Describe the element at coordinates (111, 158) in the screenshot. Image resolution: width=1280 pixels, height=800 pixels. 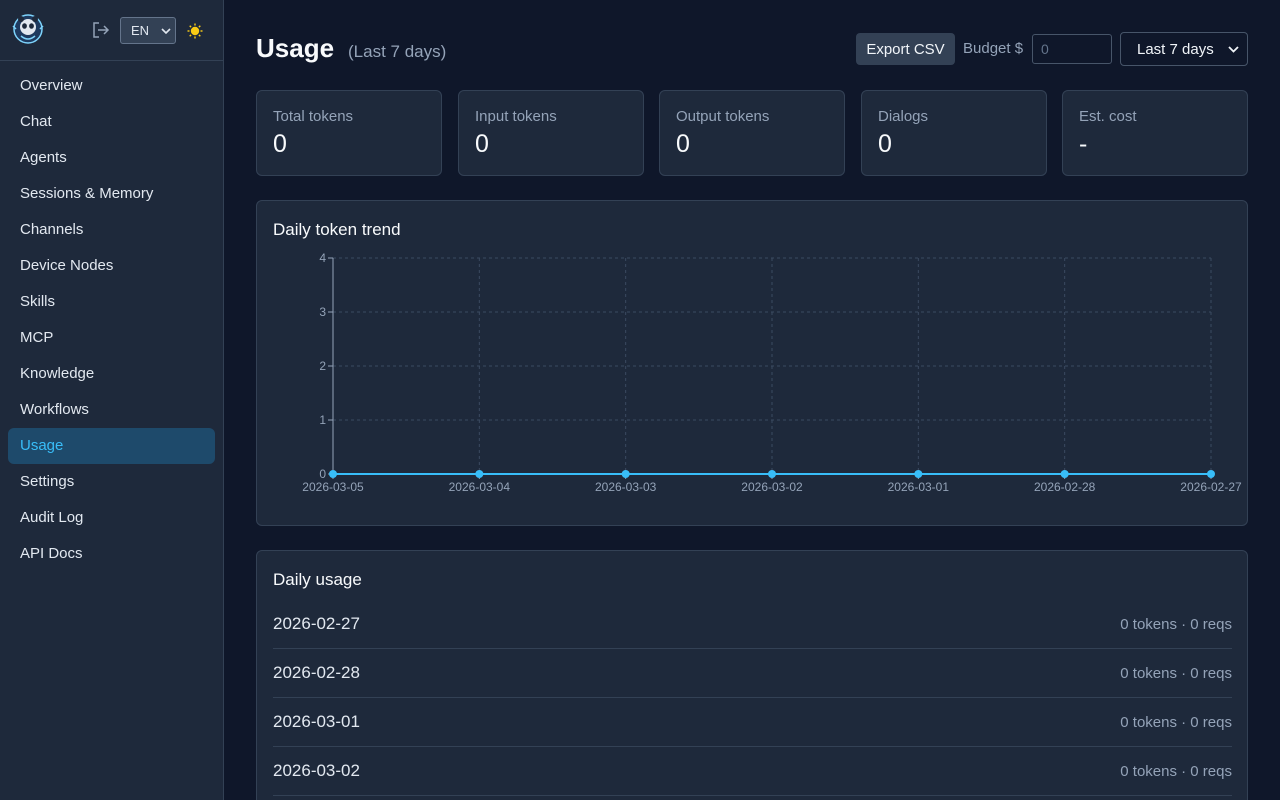
I see `sidebar-item-agents: Agents` at that location.